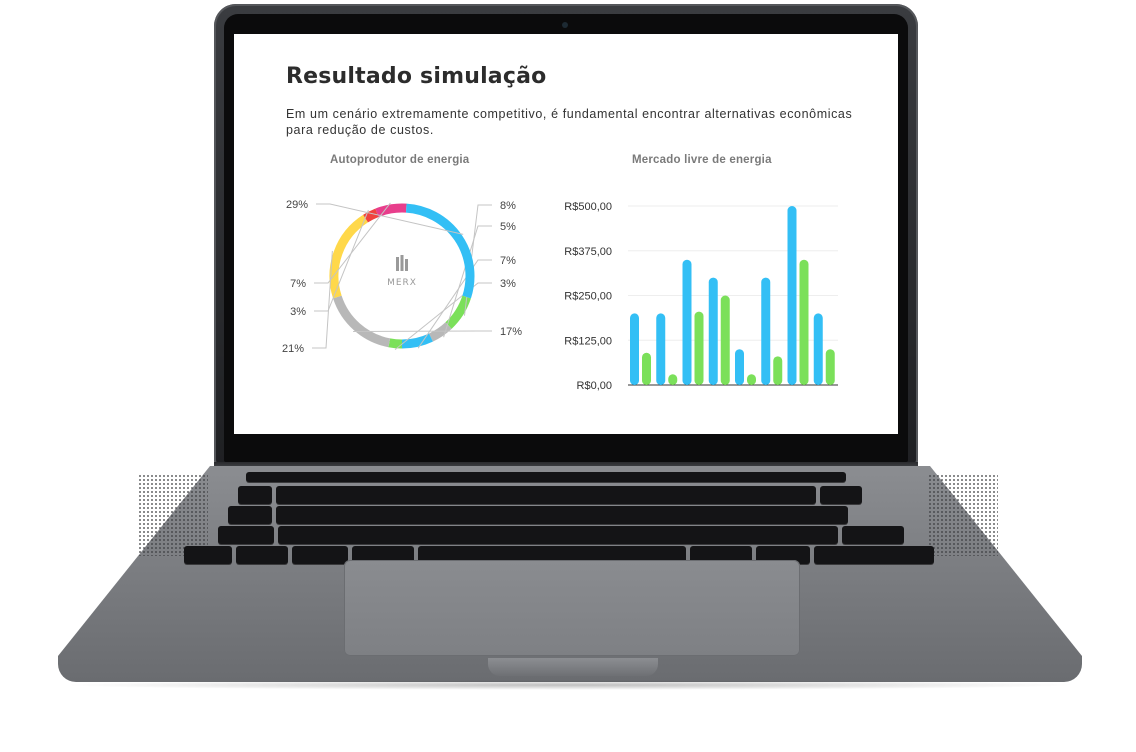 The height and width of the screenshot is (752, 1136). Describe the element at coordinates (874, 555) in the screenshot. I see `arrow-keys` at that location.